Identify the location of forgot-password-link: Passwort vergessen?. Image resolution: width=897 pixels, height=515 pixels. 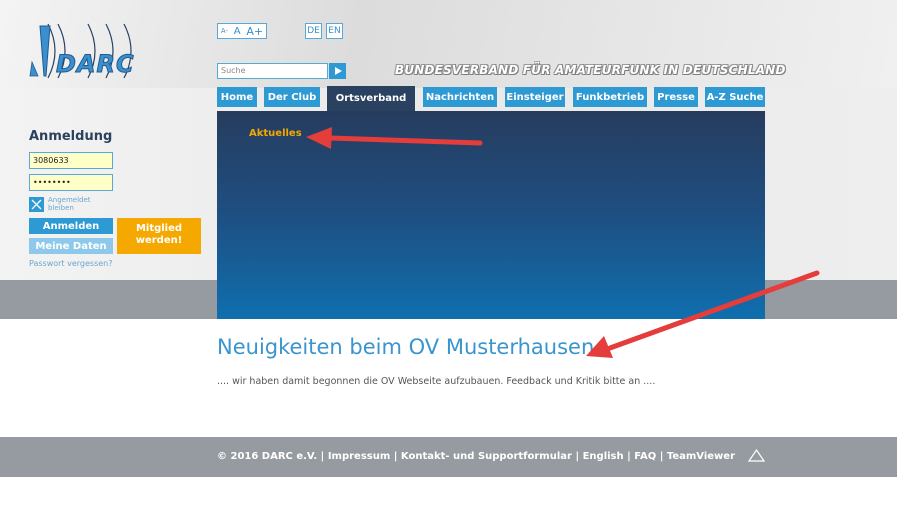
(71, 263).